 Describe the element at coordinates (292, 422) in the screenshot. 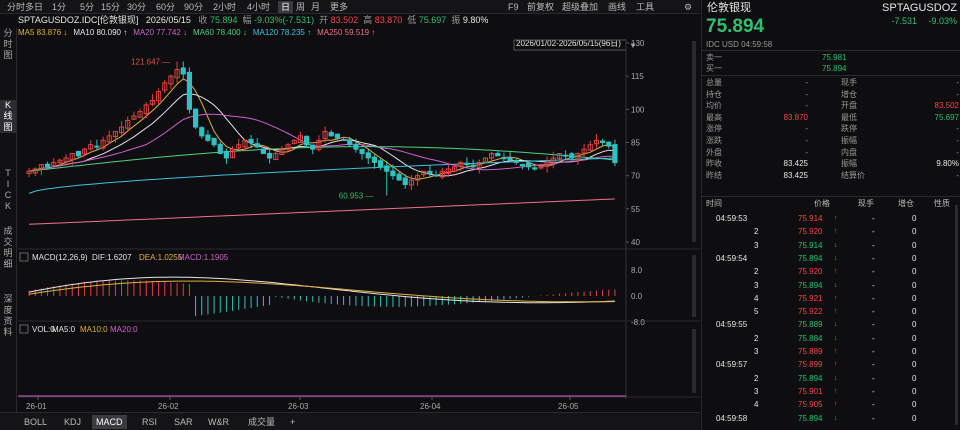

I see `indicator-tab-7: +` at that location.